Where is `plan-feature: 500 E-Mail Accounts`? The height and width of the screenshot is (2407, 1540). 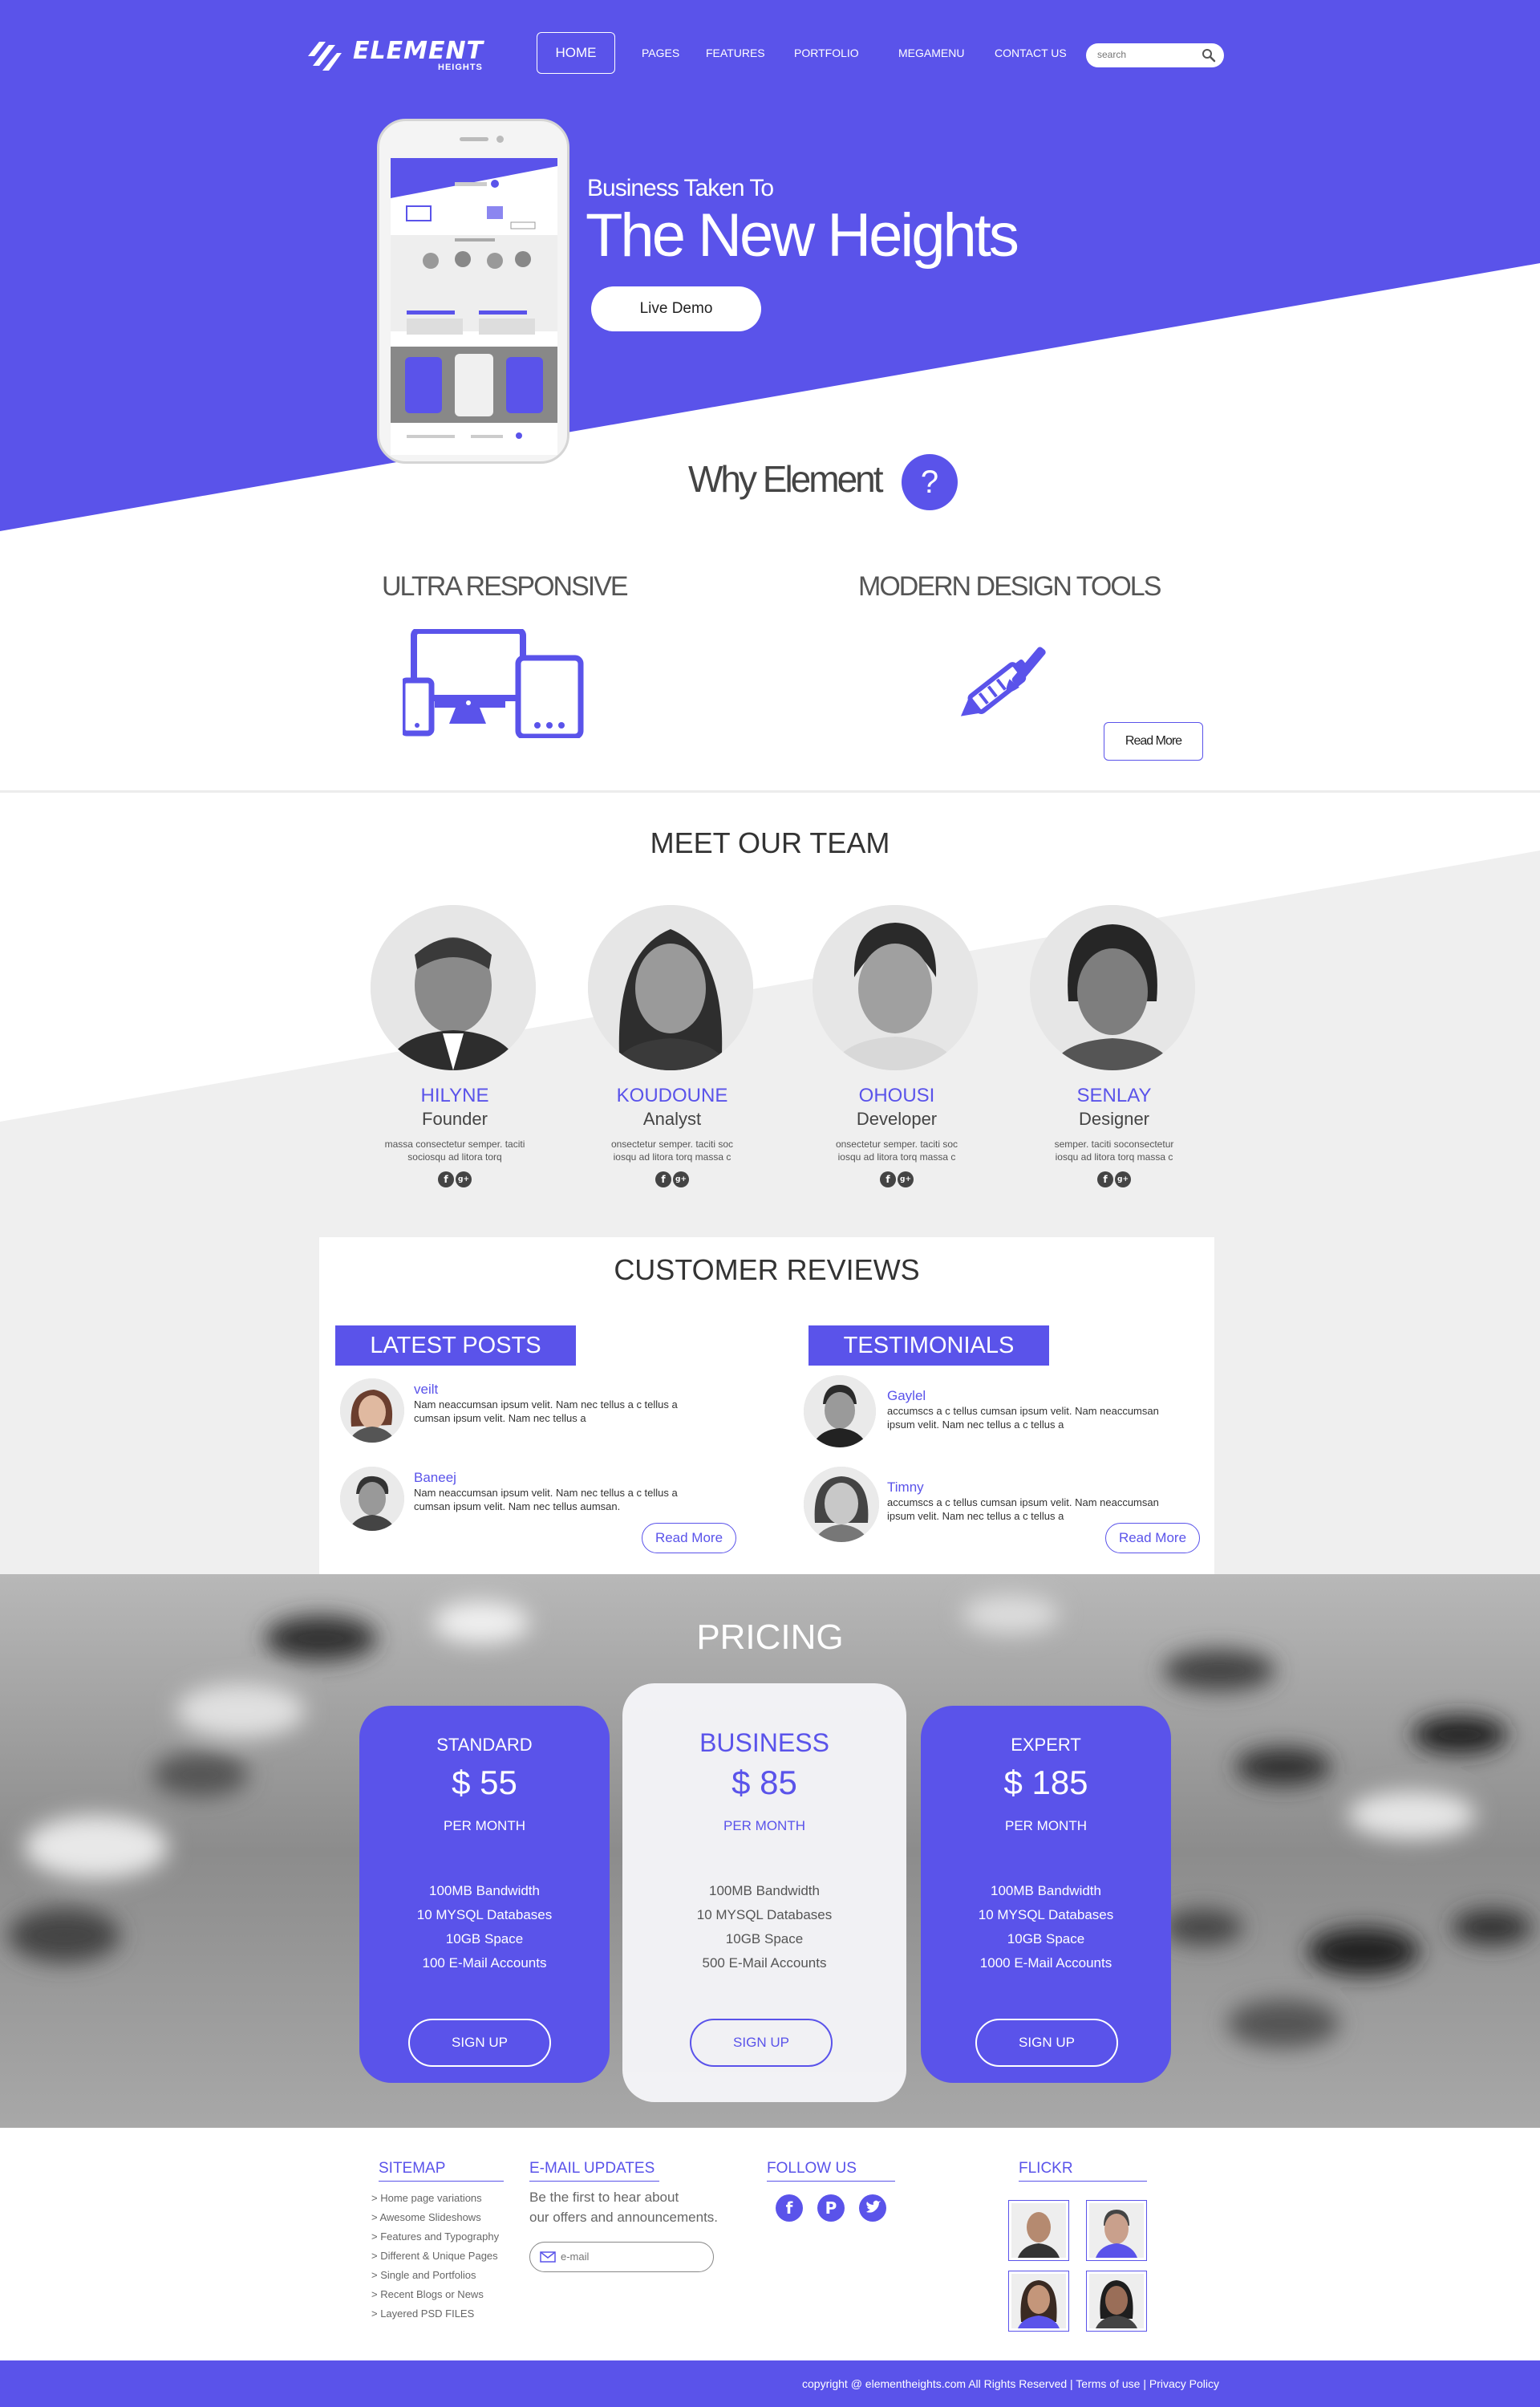 plan-feature: 500 E-Mail Accounts is located at coordinates (764, 1963).